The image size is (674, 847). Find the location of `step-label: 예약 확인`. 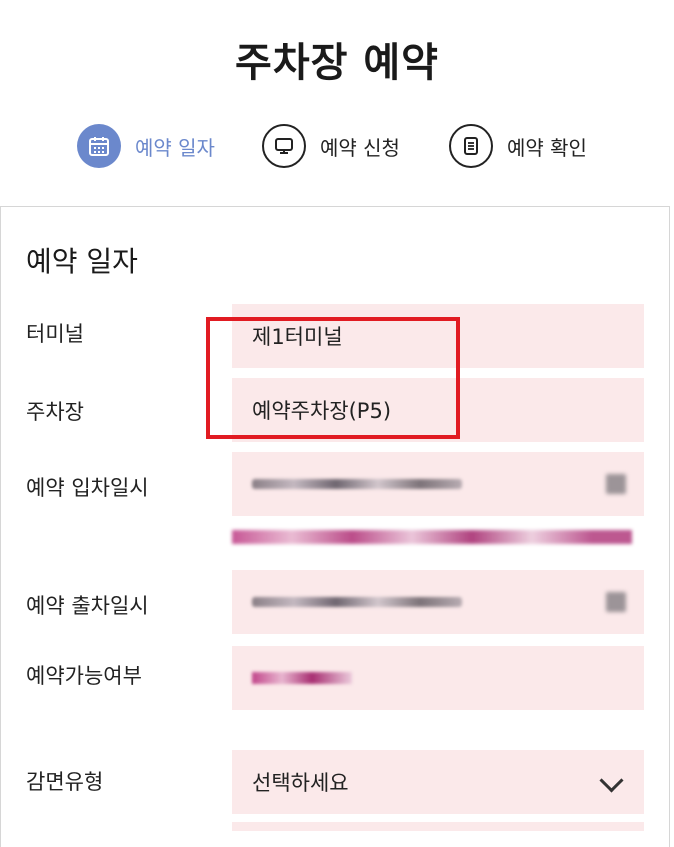

step-label: 예약 확인 is located at coordinates (547, 147).